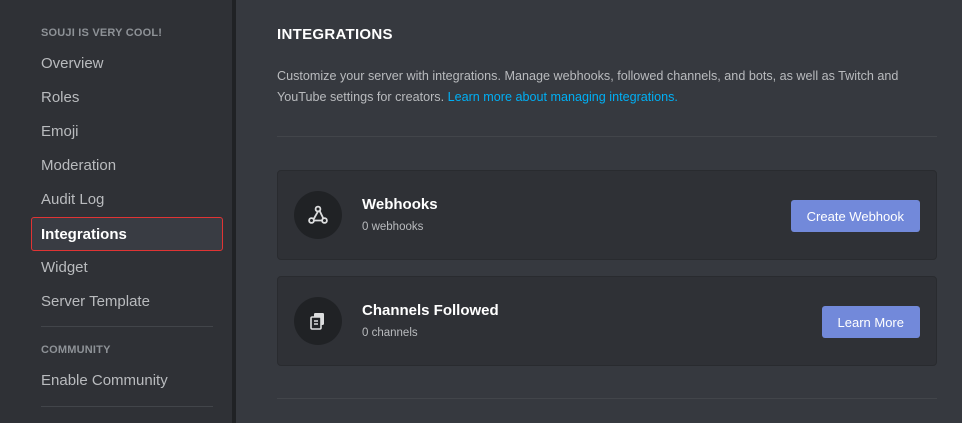 Image resolution: width=962 pixels, height=423 pixels. I want to click on server-name-header: SOUJI IS VERY COOL!, so click(102, 33).